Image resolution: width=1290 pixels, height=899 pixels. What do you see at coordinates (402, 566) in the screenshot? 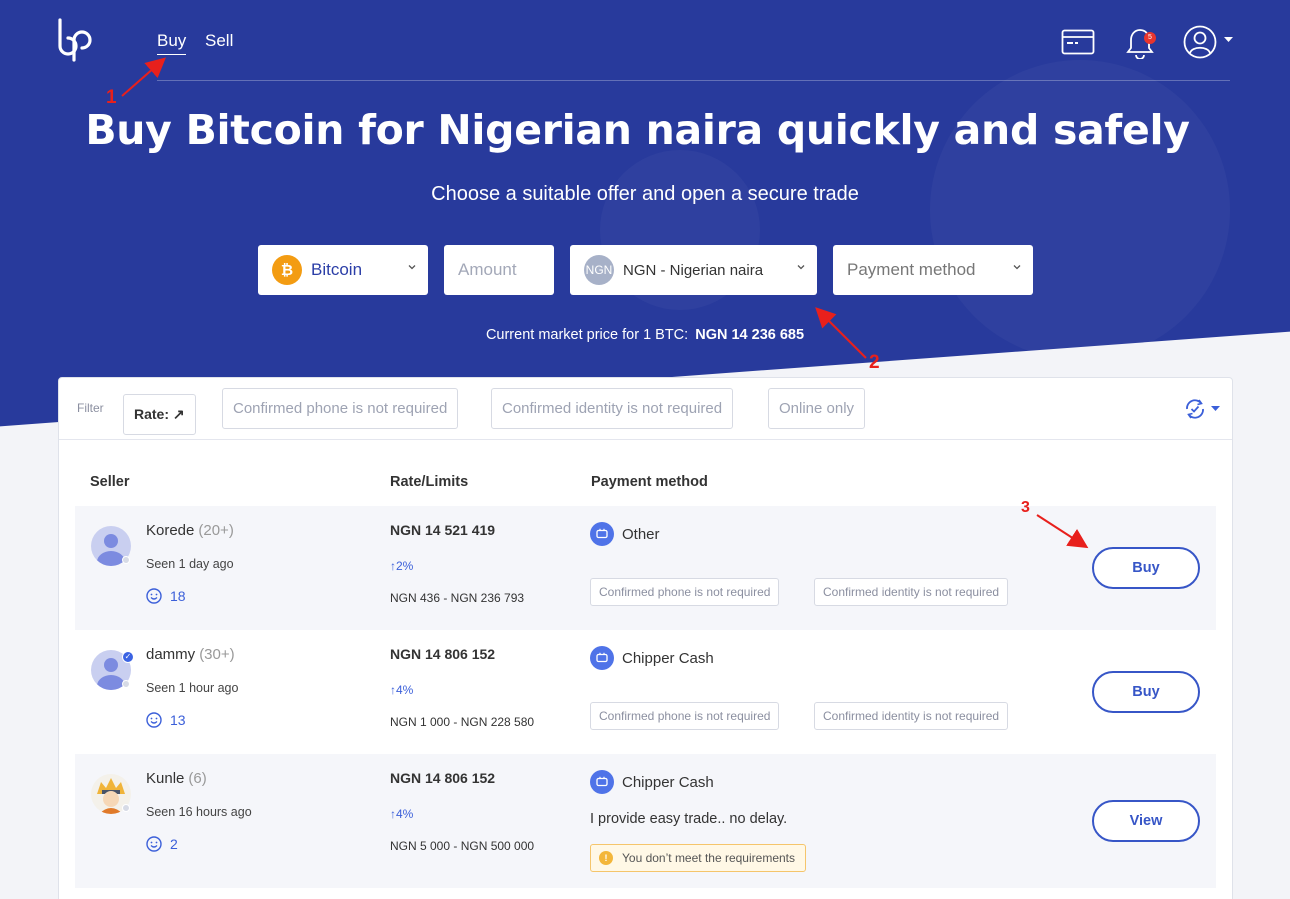
I see `rate-percentage: ↑2%` at bounding box center [402, 566].